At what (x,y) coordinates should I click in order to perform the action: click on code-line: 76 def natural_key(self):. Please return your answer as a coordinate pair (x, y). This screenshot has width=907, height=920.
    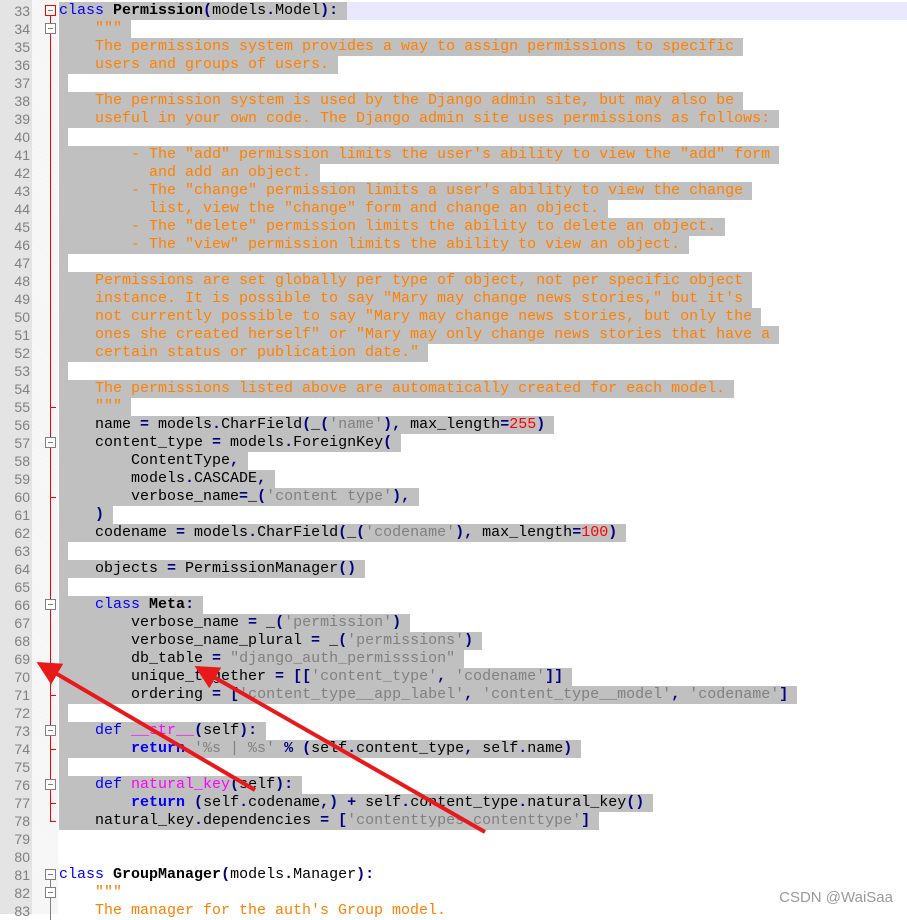
    Looking at the image, I should click on (453, 785).